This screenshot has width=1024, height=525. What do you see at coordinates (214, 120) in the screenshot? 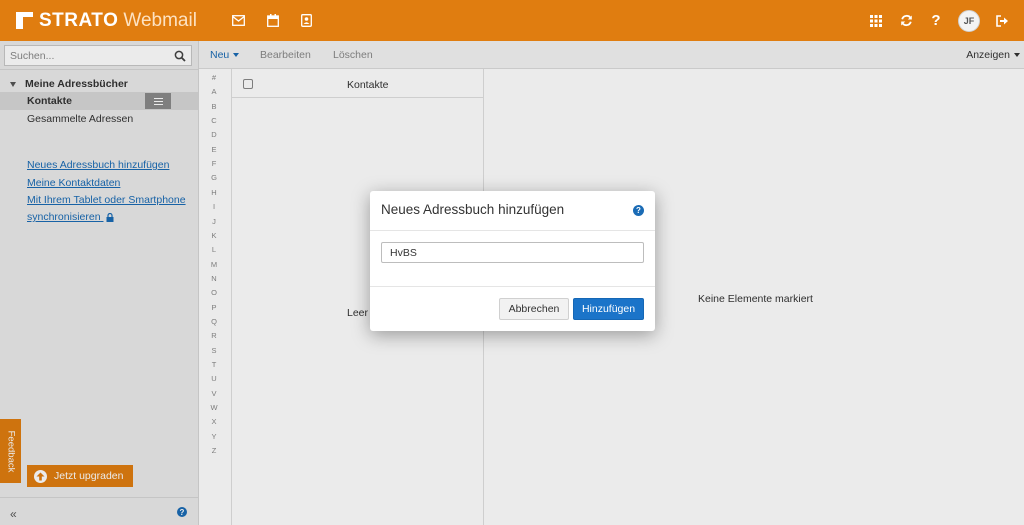
I see `alphabet-letter: C` at bounding box center [214, 120].